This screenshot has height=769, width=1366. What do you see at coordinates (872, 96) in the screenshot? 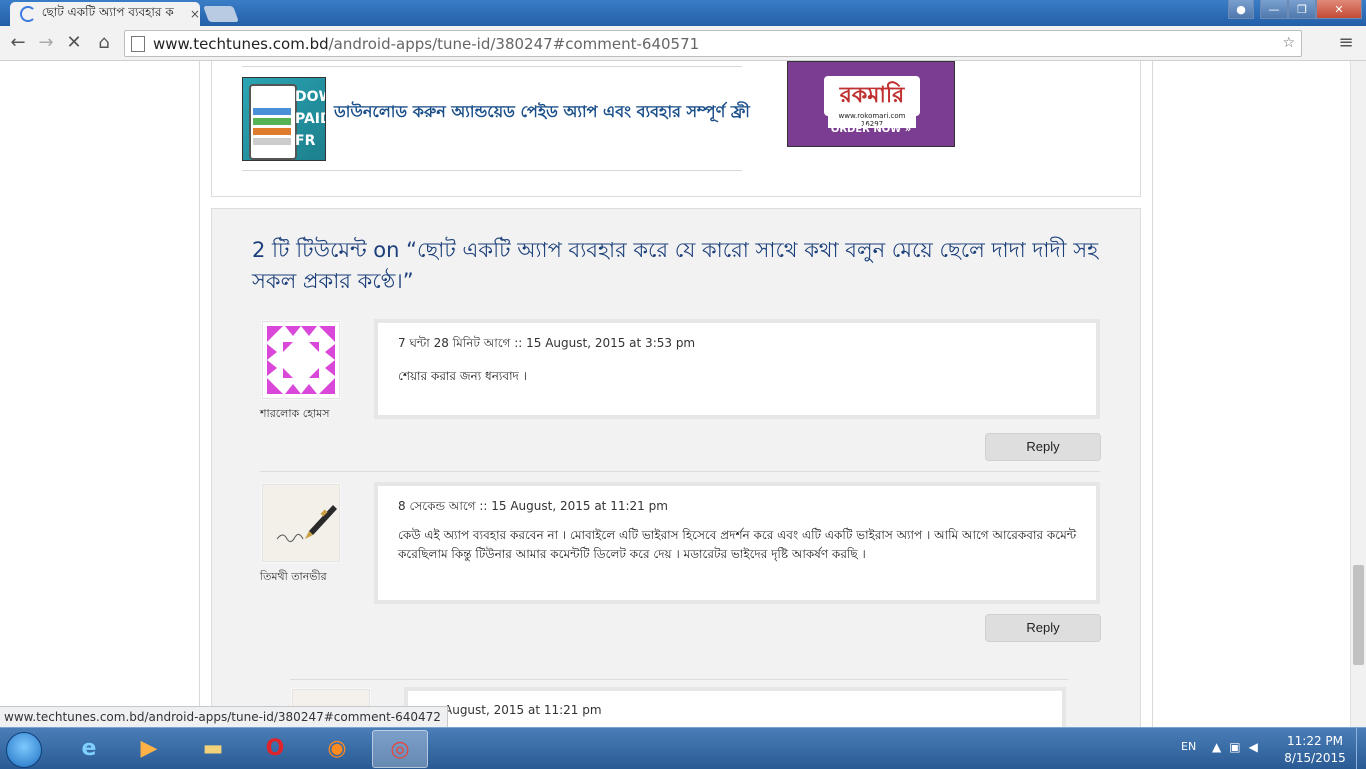
I see `ad-logo: রকমারি` at bounding box center [872, 96].